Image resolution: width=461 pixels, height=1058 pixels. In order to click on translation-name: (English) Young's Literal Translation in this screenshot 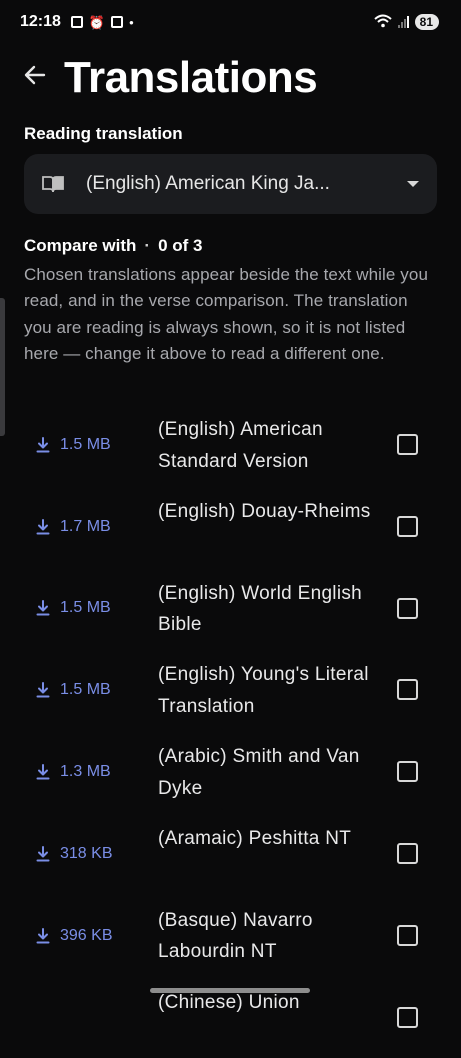, I will do `click(263, 690)`.